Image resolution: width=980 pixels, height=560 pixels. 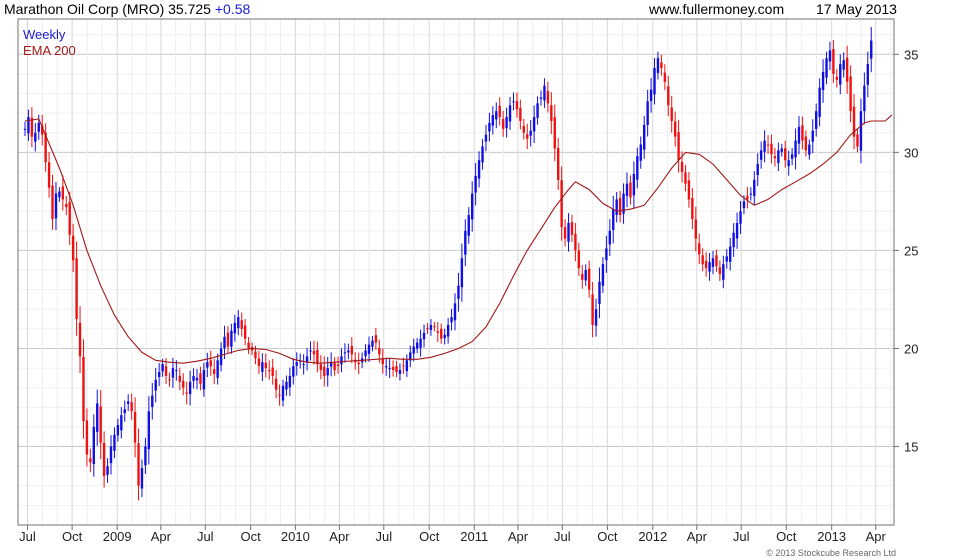 What do you see at coordinates (474, 536) in the screenshot?
I see `x-tick-label: 2011` at bounding box center [474, 536].